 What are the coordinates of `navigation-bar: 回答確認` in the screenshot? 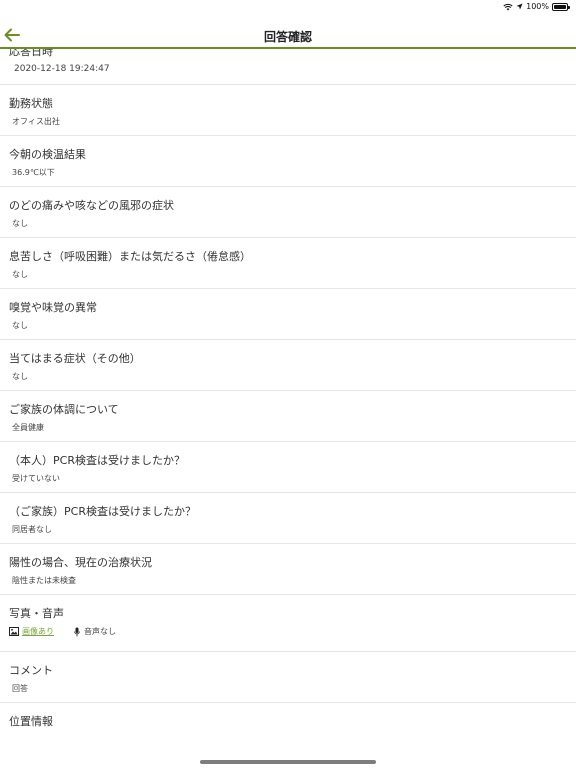 It's located at (288, 32).